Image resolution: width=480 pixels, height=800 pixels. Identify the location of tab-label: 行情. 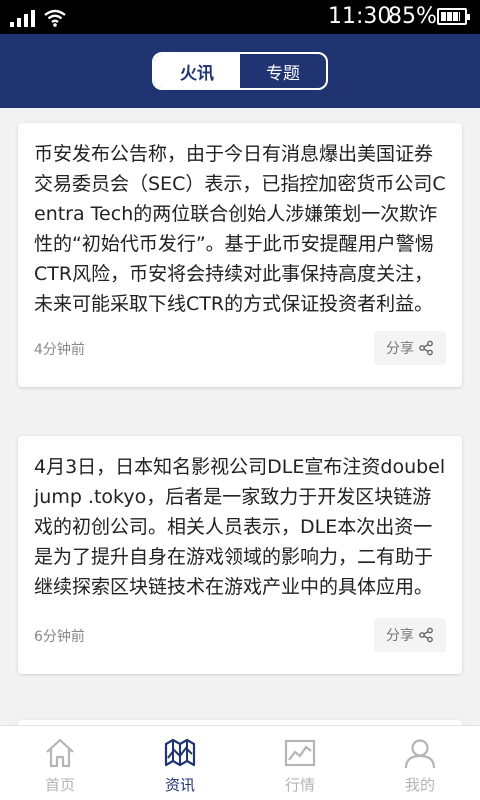
(299, 785).